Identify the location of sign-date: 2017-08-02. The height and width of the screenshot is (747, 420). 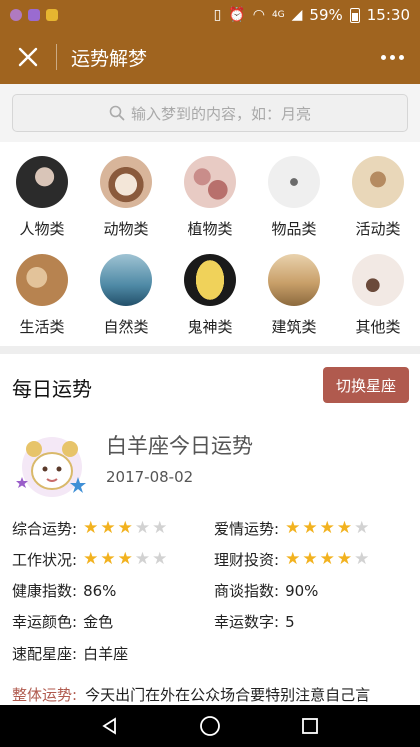
(150, 477).